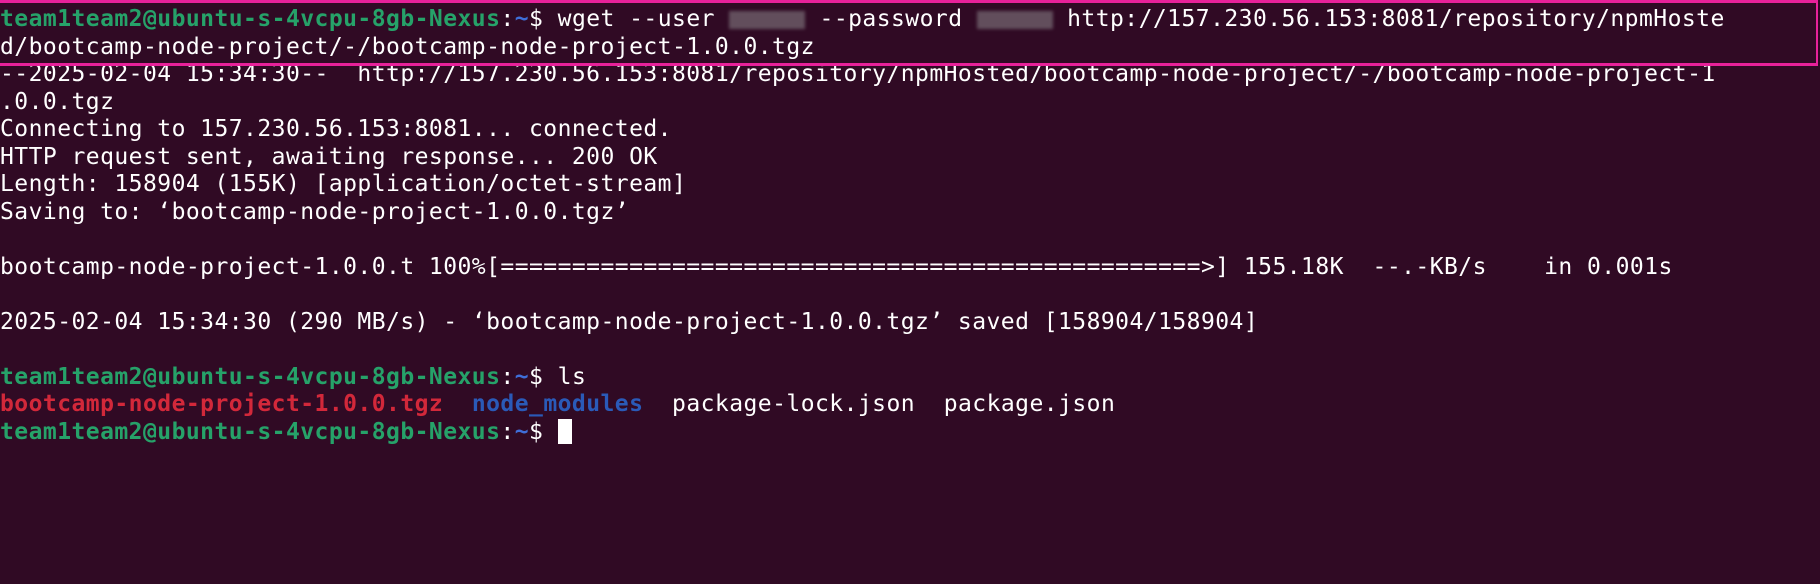  Describe the element at coordinates (891, 19) in the screenshot. I see `command-text: --password` at that location.